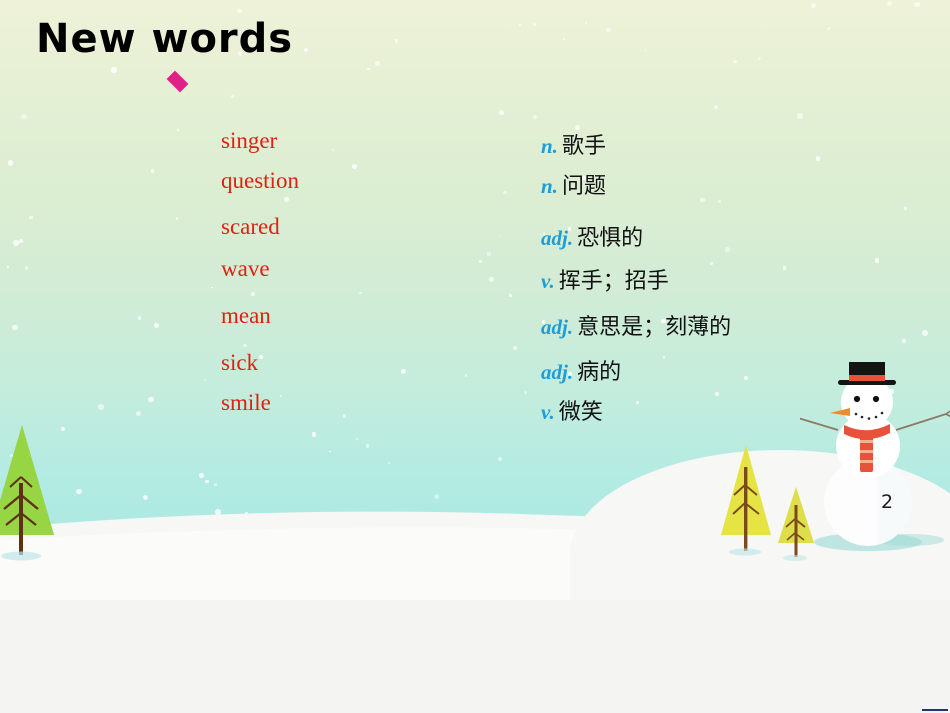  I want to click on chinese-definition: 恐惧的, so click(610, 238).